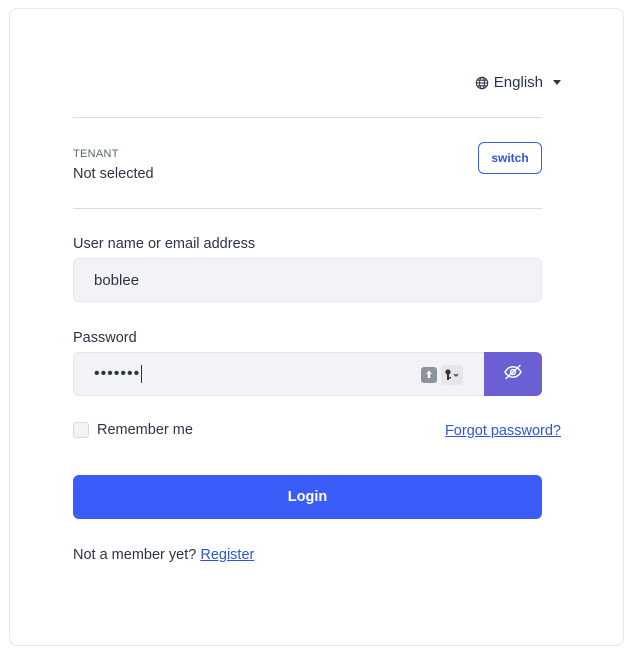  What do you see at coordinates (279, 374) in the screenshot?
I see `password-input: •••••••` at bounding box center [279, 374].